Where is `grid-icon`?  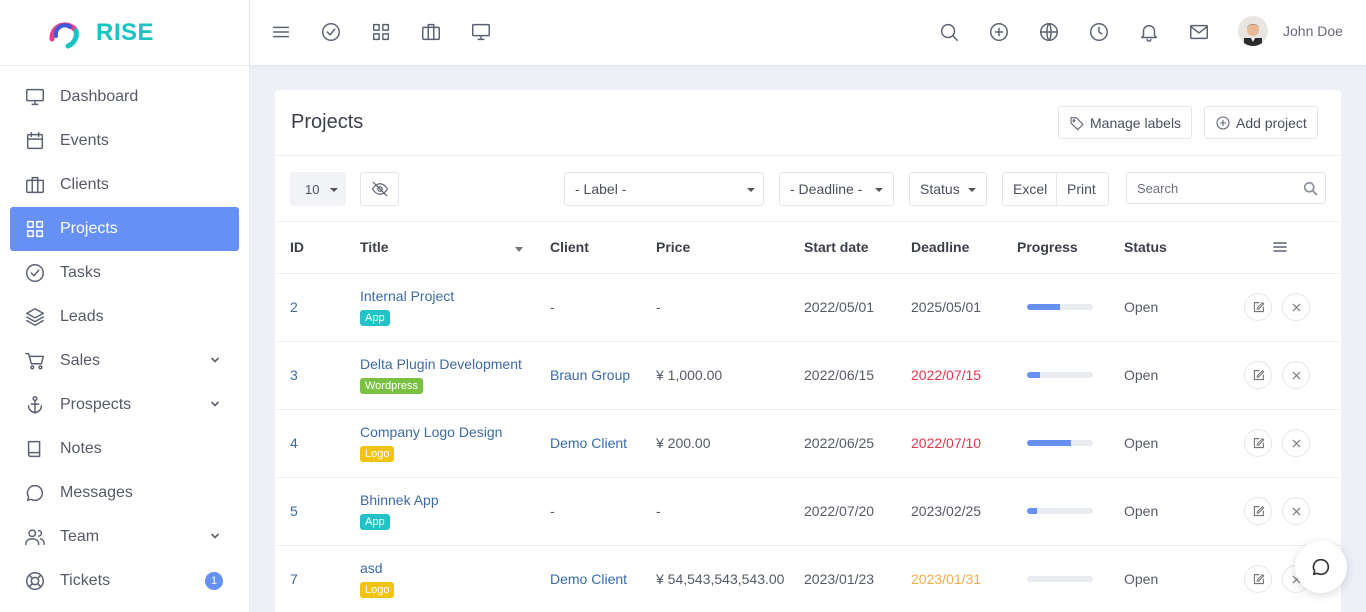 grid-icon is located at coordinates (381, 32).